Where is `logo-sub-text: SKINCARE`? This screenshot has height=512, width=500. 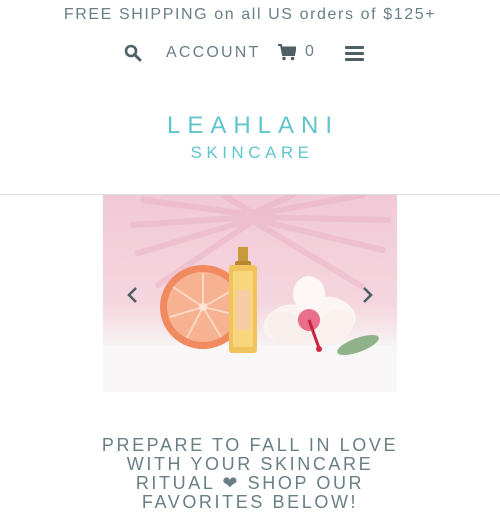 logo-sub-text: SKINCARE is located at coordinates (252, 152).